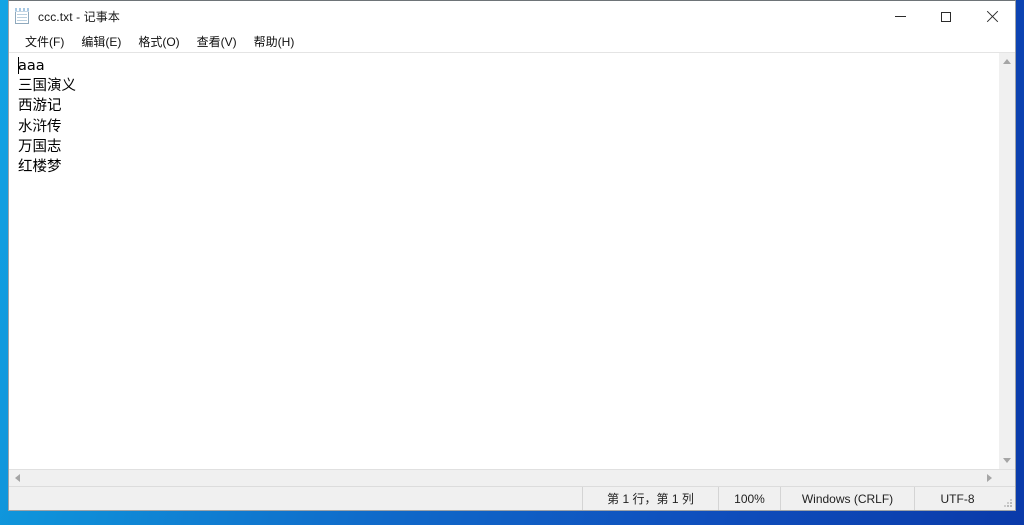 Image resolution: width=1024 pixels, height=525 pixels. Describe the element at coordinates (274, 42) in the screenshot. I see `menu-item-help: 帮助(H)` at that location.